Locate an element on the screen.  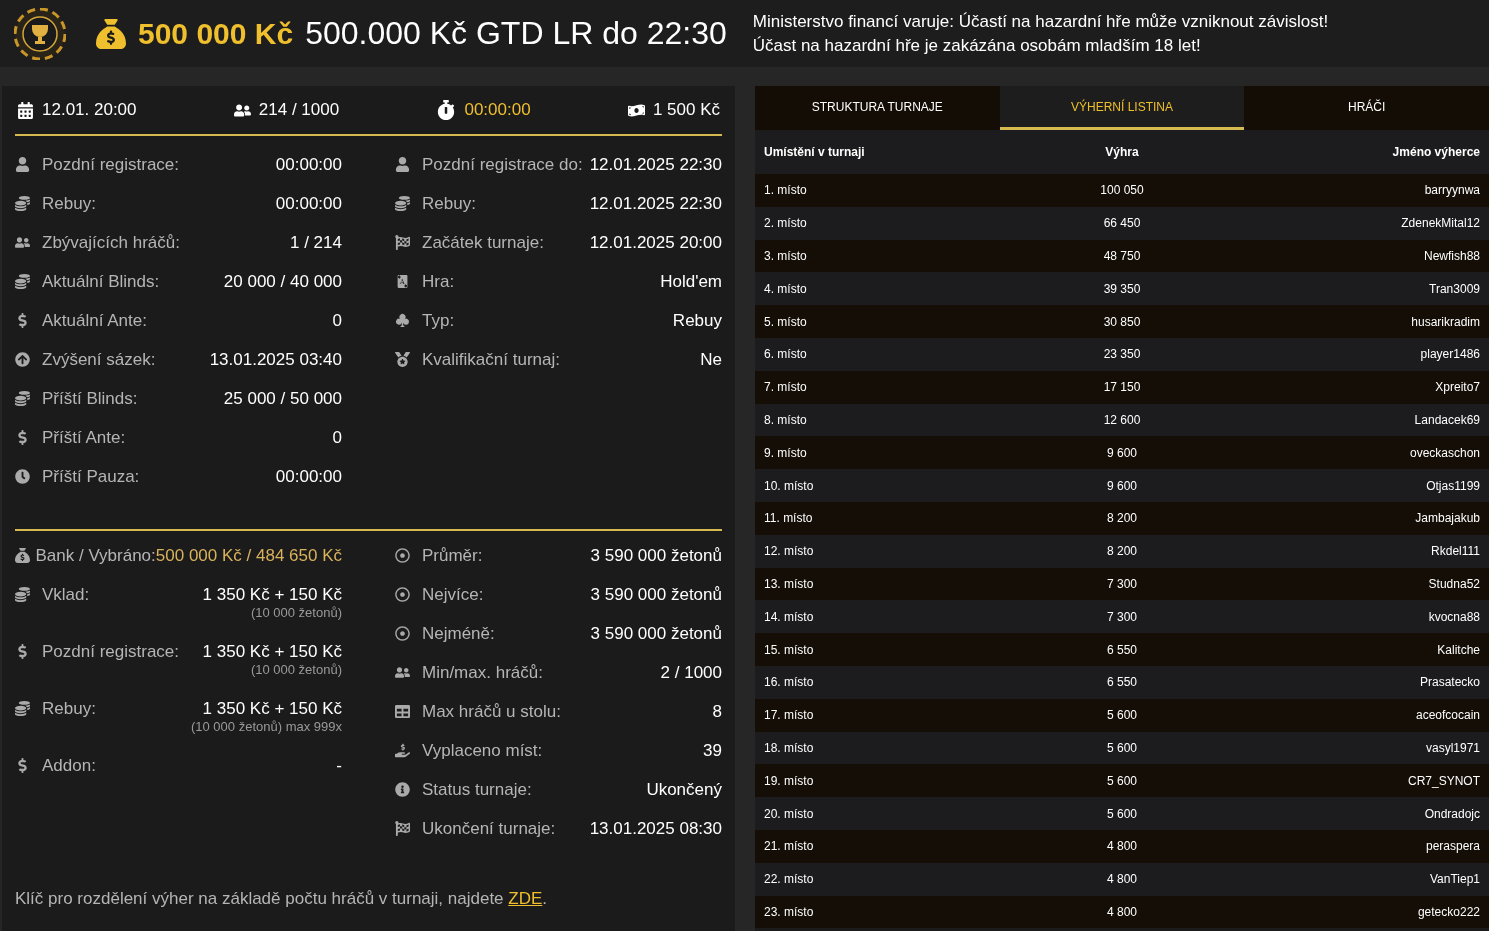
table-cell-text: 12. místo is located at coordinates (789, 551).